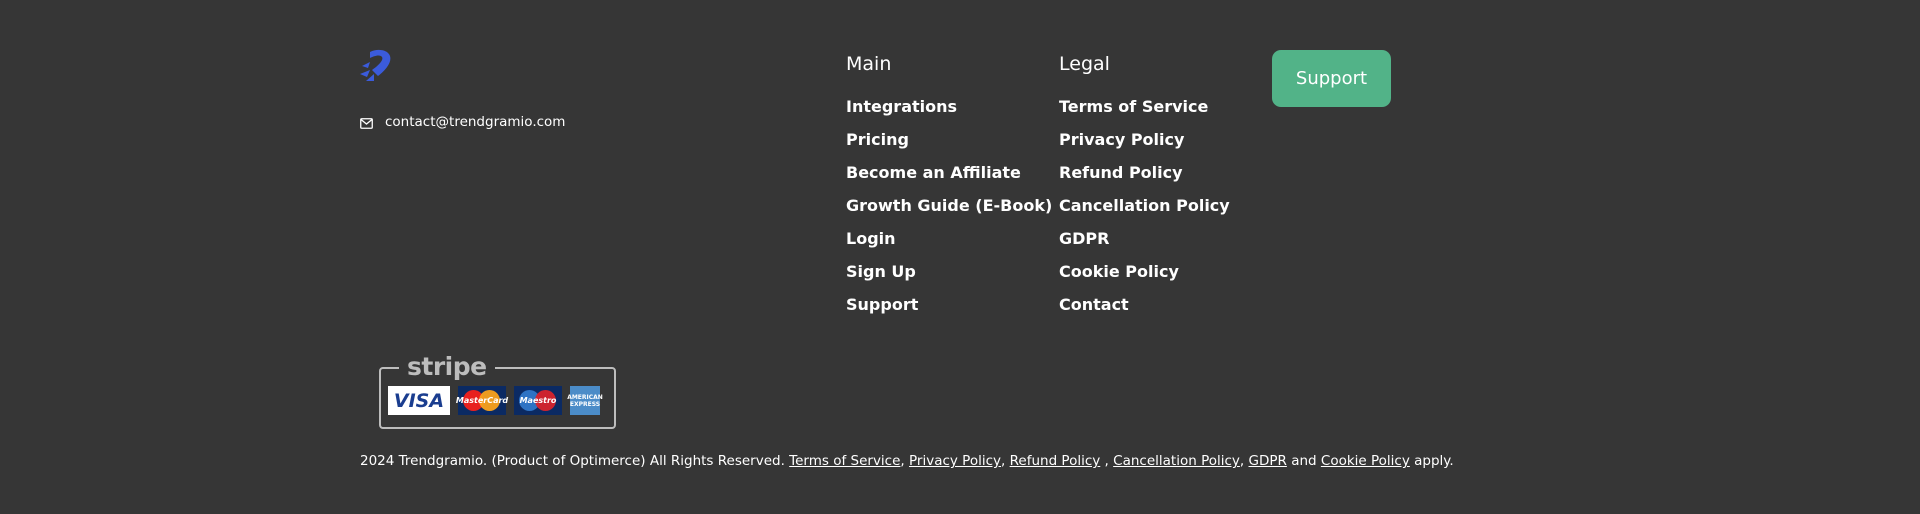  Describe the element at coordinates (1144, 238) in the screenshot. I see `footer-link-gdpr: GDPR` at that location.